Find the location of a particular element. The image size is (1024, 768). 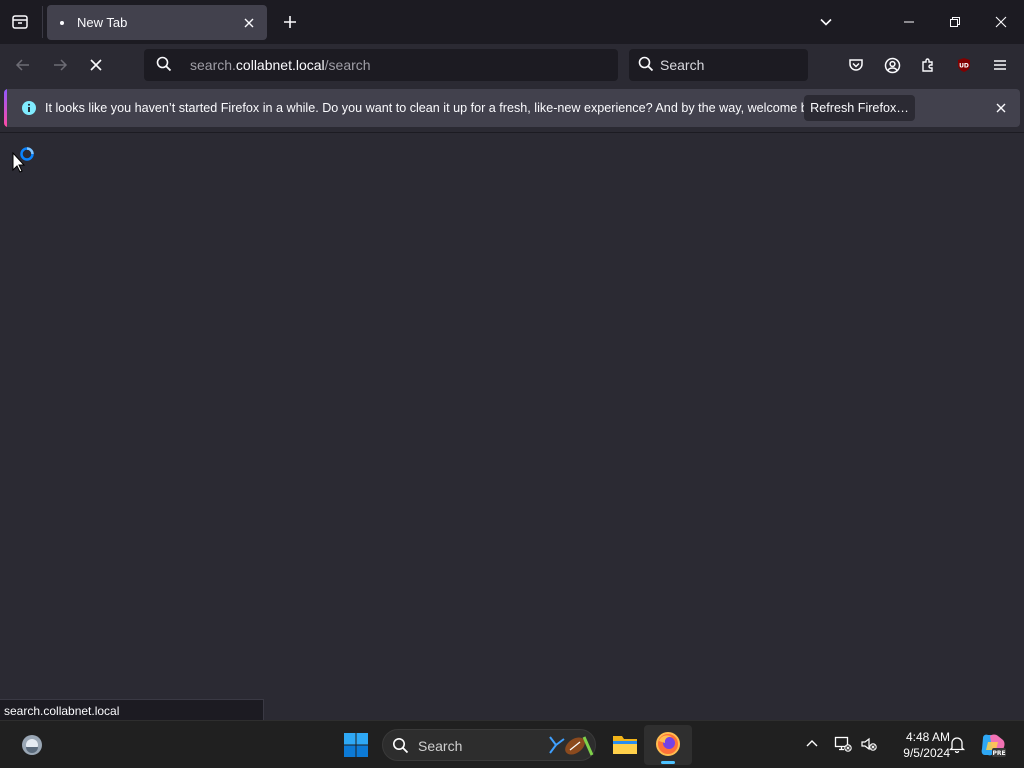

extensions-button is located at coordinates (928, 65).